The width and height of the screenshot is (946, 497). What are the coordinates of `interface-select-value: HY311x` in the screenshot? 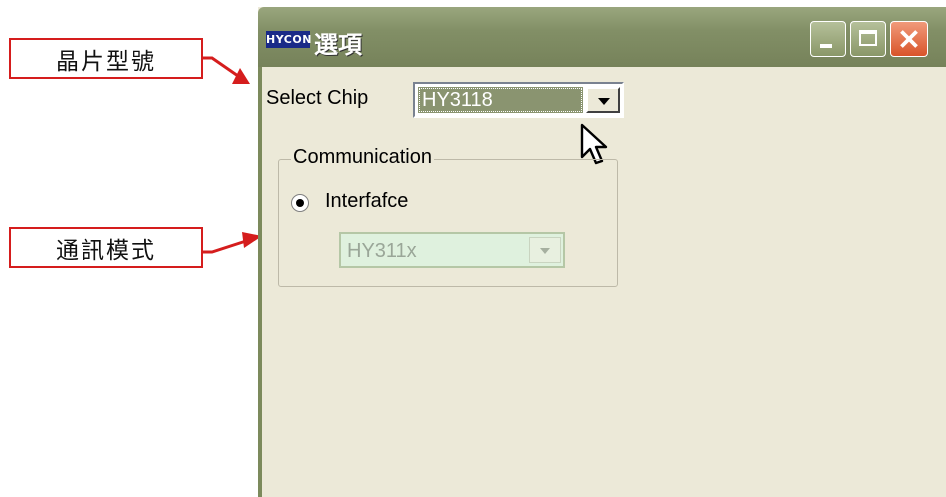 It's located at (382, 251).